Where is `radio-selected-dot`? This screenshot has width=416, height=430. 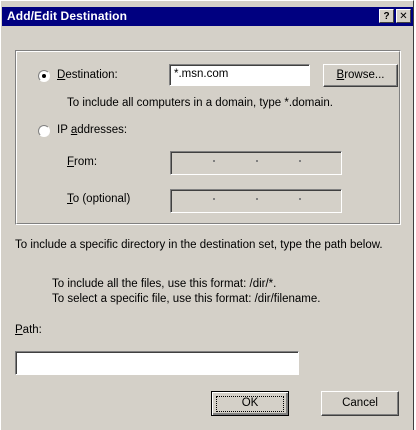 radio-selected-dot is located at coordinates (44, 76).